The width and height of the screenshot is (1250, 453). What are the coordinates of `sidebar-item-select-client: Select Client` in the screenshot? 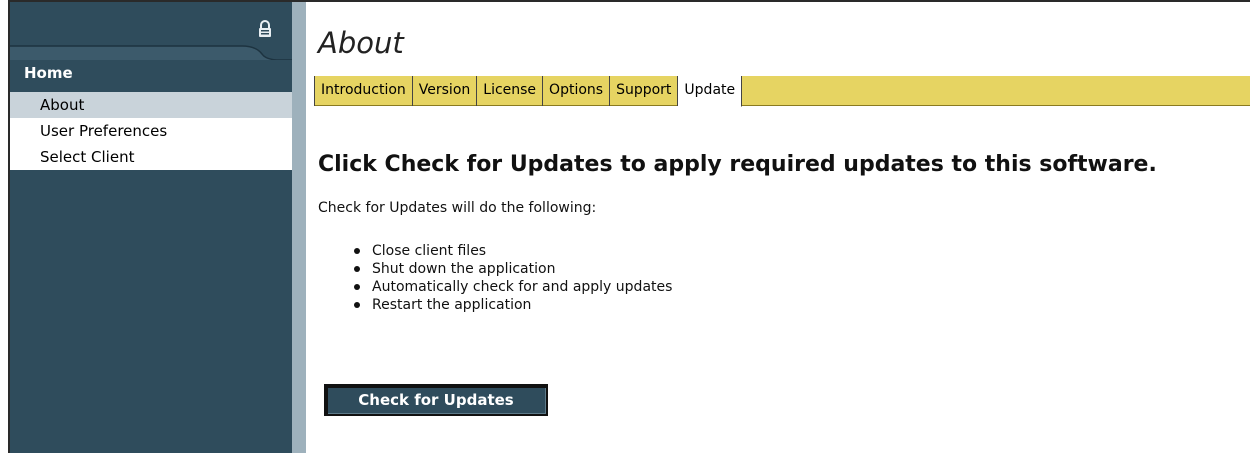 It's located at (151, 157).